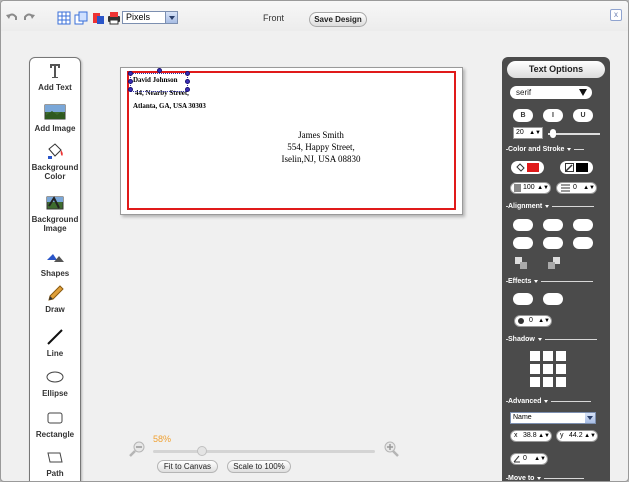  I want to click on pencil-icon, so click(56, 293).